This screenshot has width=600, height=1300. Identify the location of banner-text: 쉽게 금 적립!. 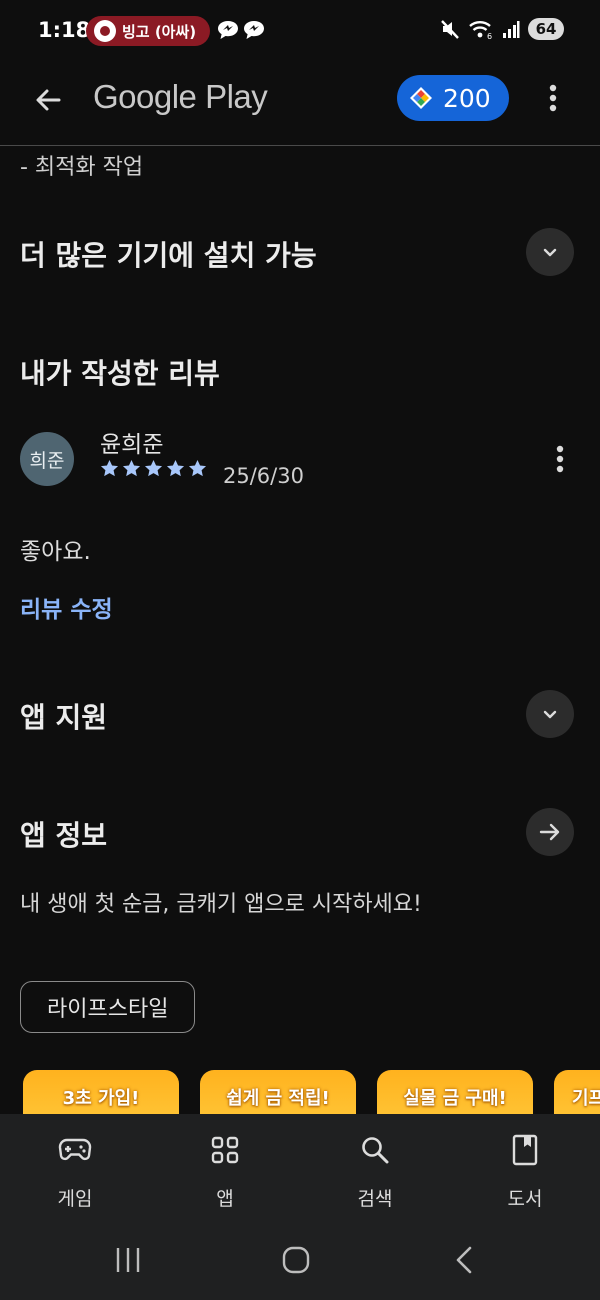
(278, 1098).